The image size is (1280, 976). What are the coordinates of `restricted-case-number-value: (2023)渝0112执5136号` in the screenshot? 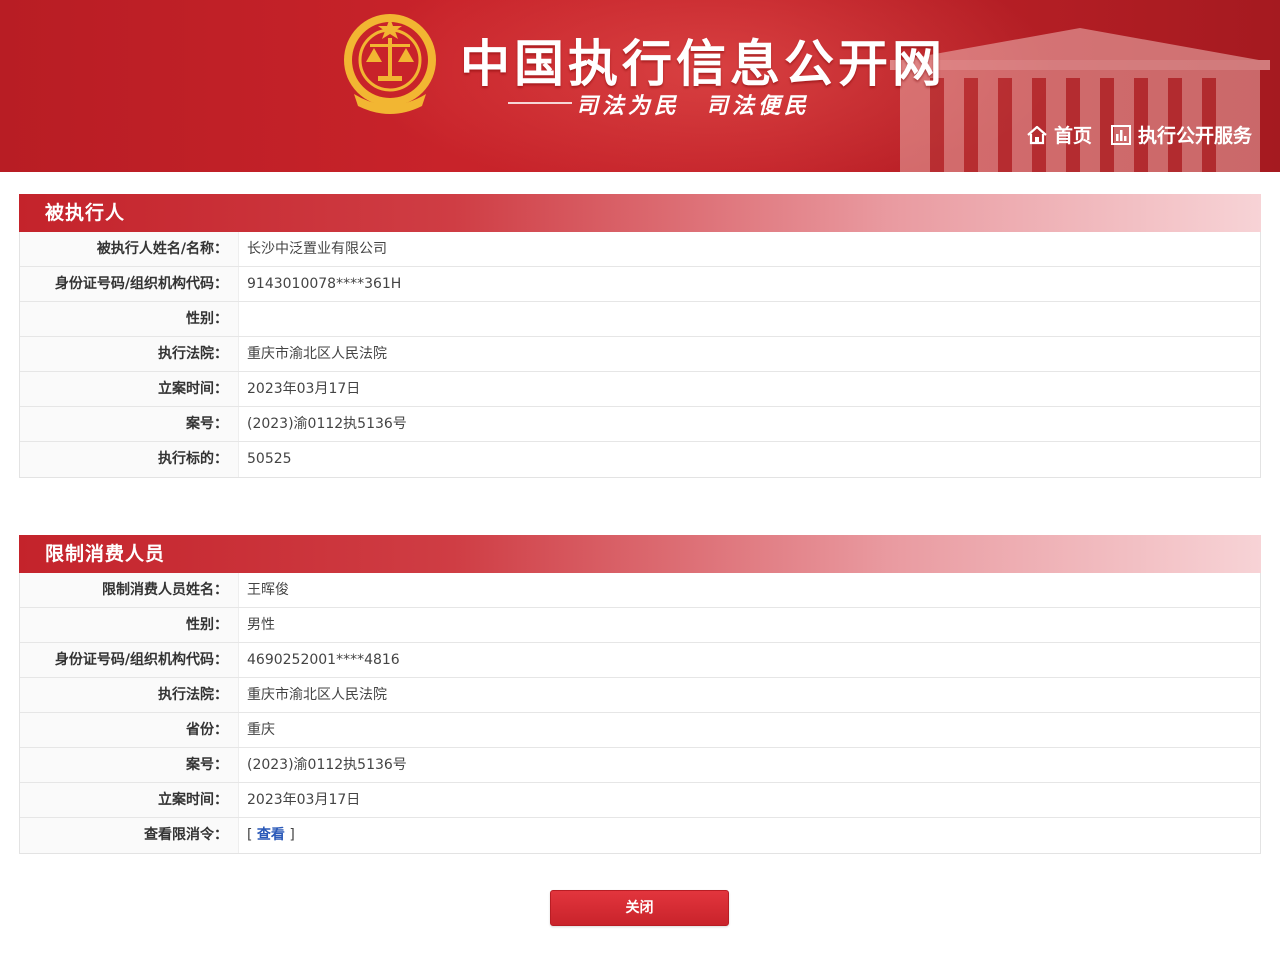 It's located at (749, 765).